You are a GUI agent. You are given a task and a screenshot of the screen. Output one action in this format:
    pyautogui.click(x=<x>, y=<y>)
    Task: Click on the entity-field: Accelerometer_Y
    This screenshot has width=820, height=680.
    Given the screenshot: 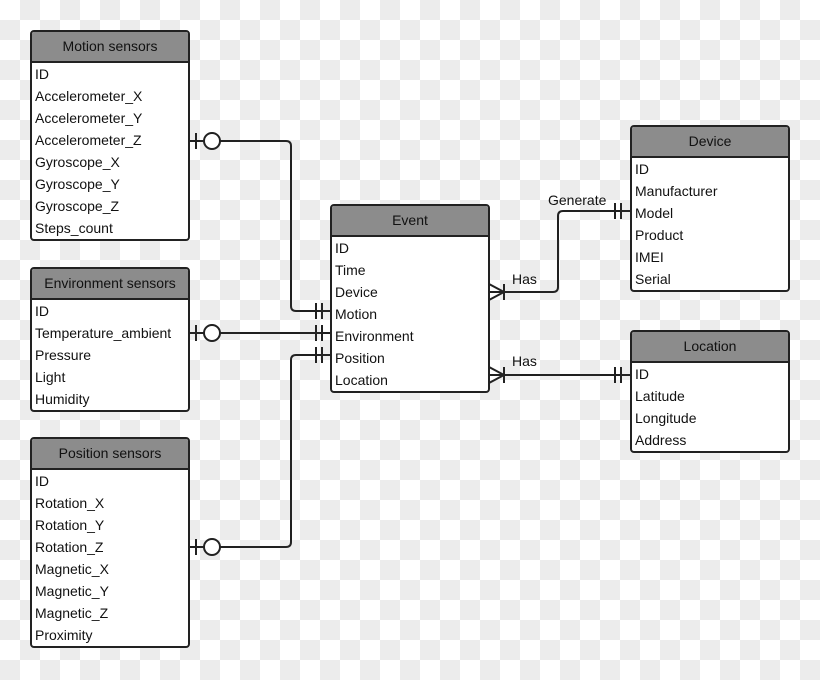 What is the action you would take?
    pyautogui.click(x=89, y=118)
    